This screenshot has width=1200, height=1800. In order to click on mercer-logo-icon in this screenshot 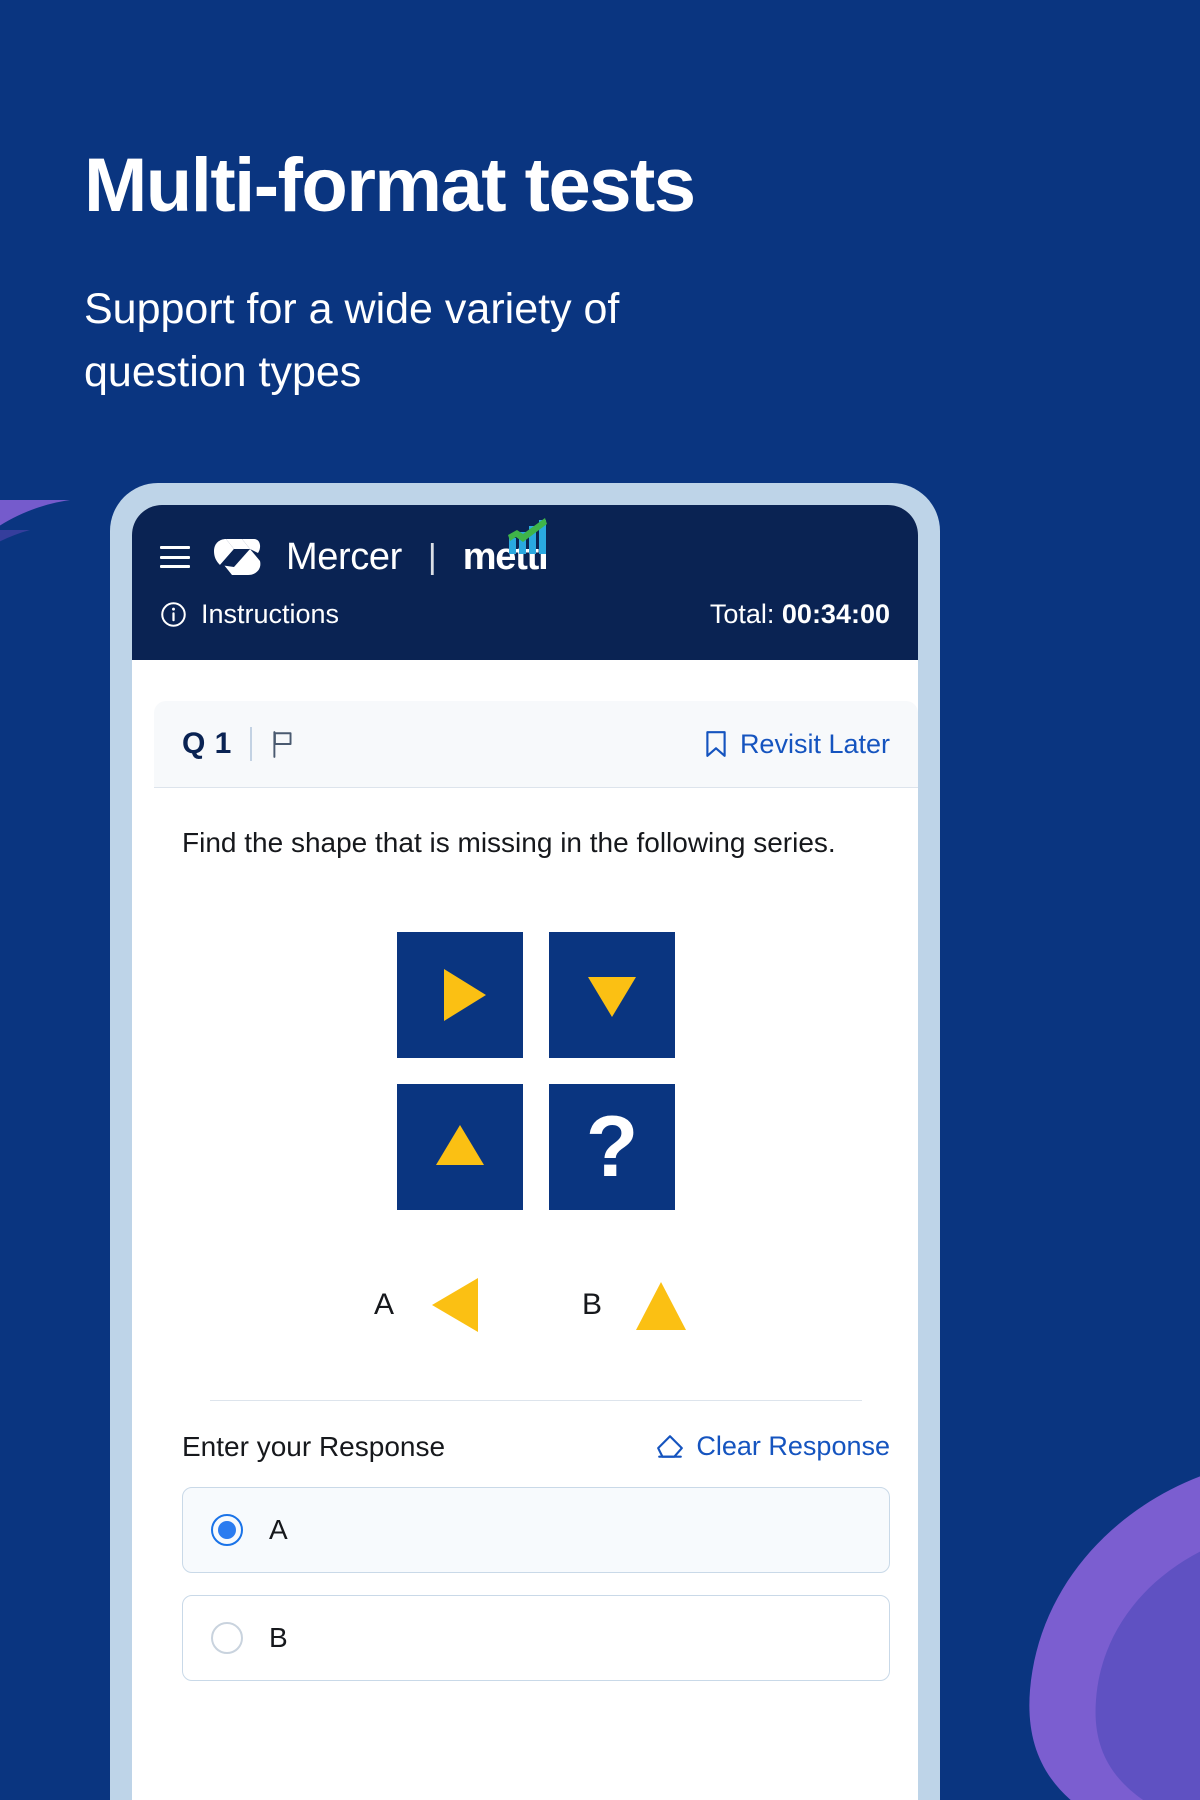, I will do `click(238, 557)`.